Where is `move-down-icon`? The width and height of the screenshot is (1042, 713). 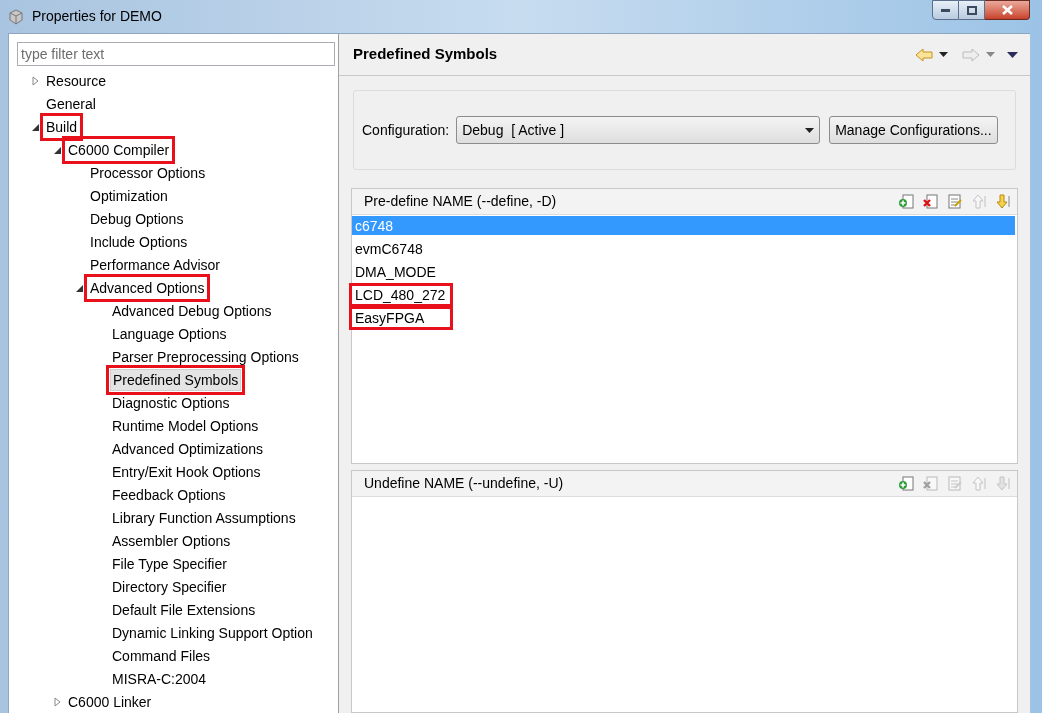 move-down-icon is located at coordinates (1002, 201).